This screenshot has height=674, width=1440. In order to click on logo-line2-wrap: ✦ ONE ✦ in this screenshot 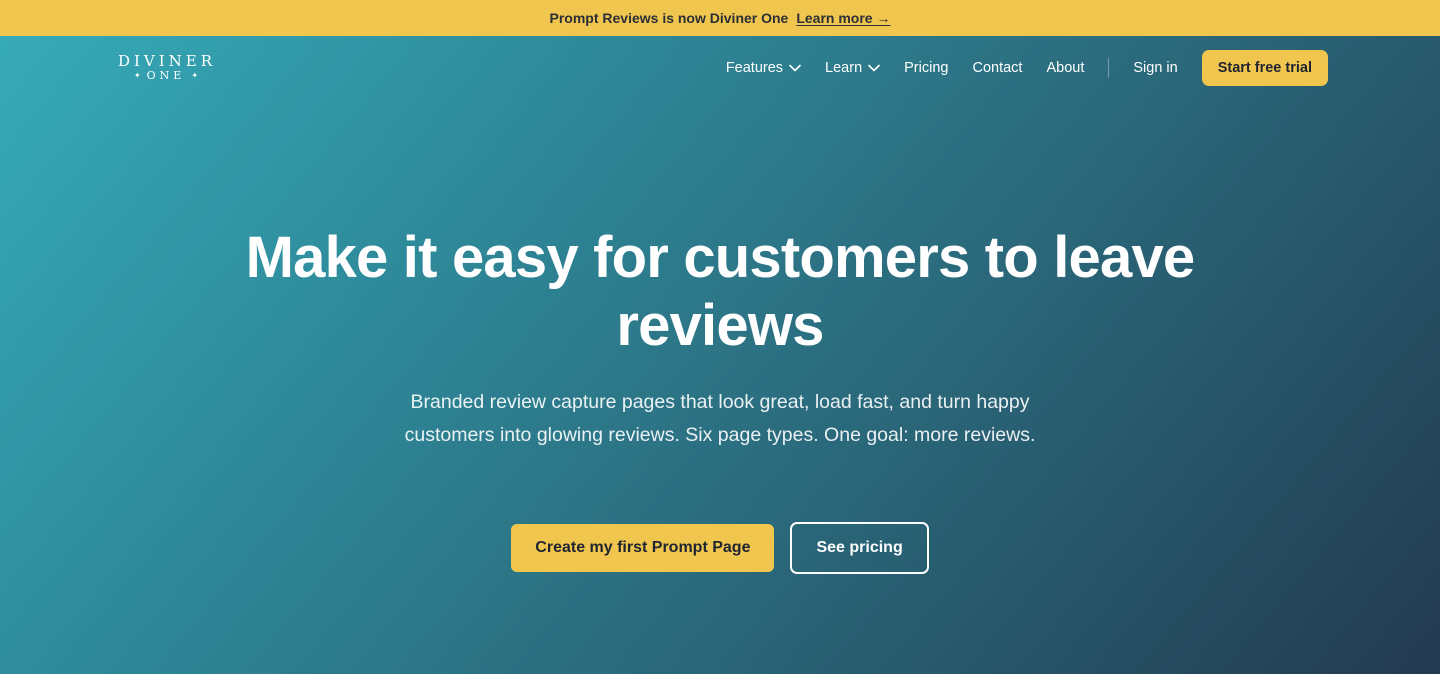, I will do `click(166, 76)`.